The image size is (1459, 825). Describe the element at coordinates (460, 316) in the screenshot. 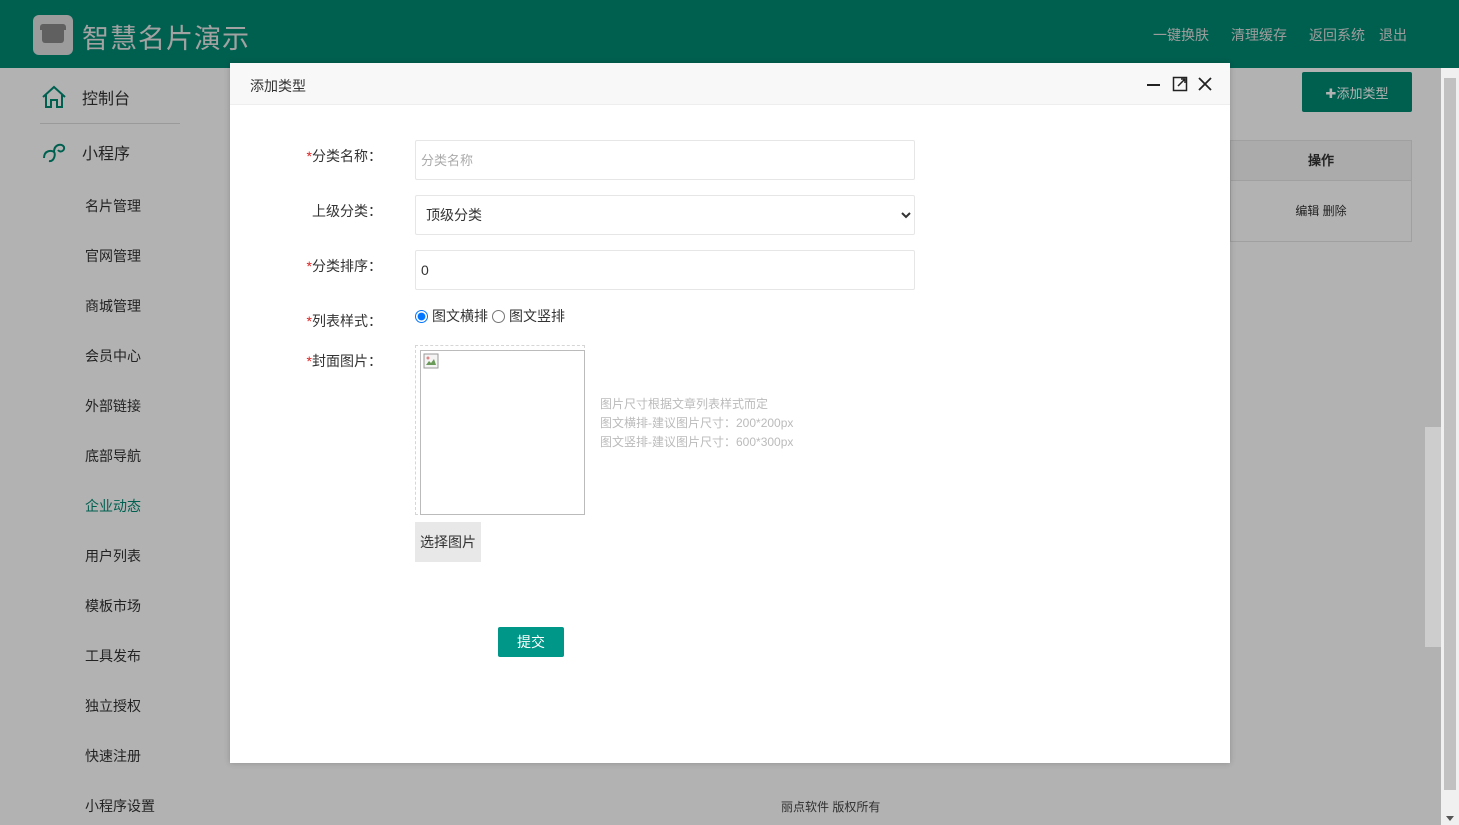

I see `style-horizontal-label: 图文横排` at that location.